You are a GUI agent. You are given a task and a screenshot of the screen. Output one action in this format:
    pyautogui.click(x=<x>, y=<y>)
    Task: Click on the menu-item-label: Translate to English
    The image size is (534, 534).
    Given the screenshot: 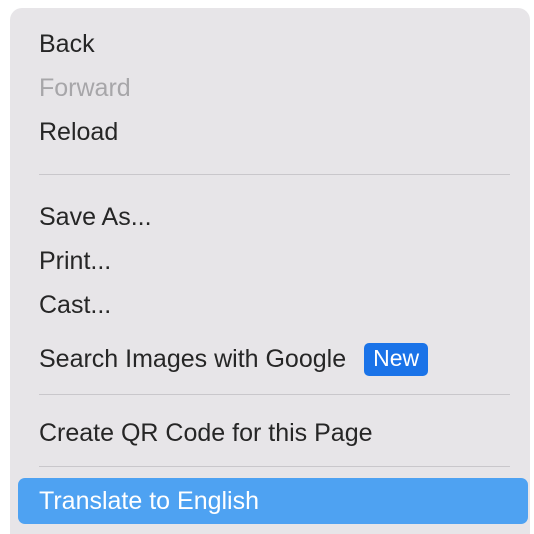 What is the action you would take?
    pyautogui.click(x=149, y=500)
    